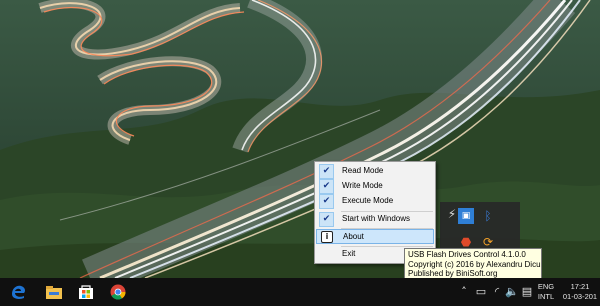 The height and width of the screenshot is (306, 600). I want to click on edge-button, so click(18, 292).